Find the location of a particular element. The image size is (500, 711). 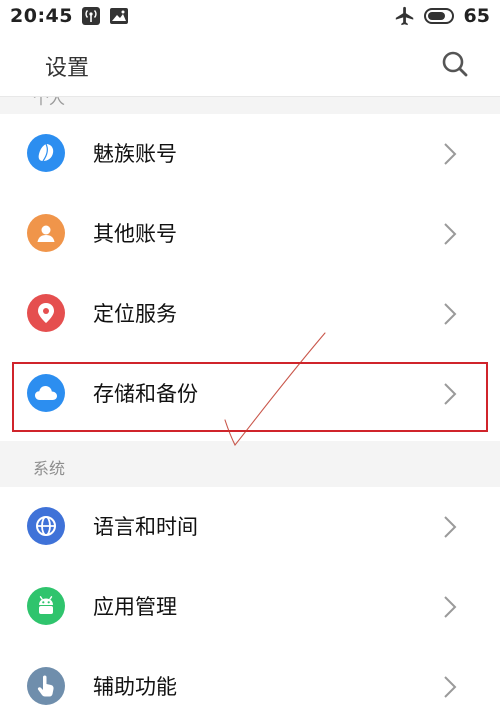

section-header-personal: 个人 is located at coordinates (250, 105).